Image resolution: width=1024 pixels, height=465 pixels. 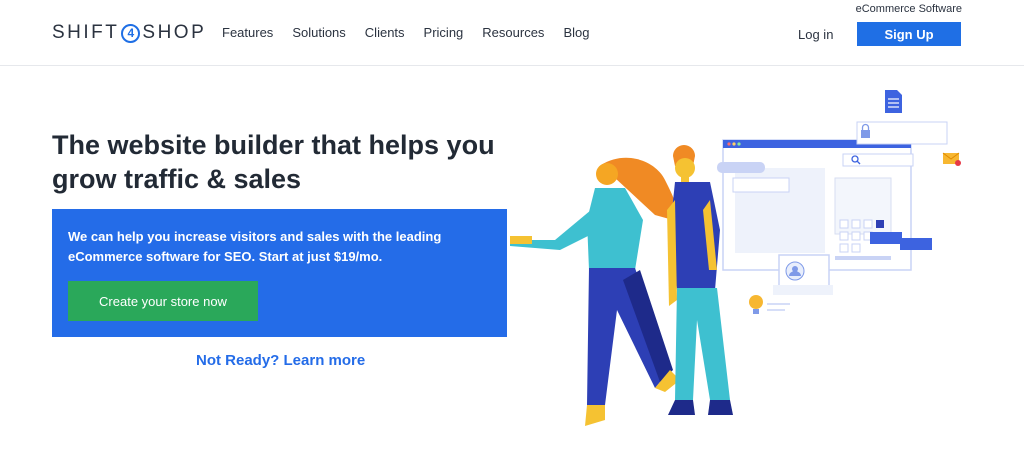 What do you see at coordinates (769, 304) in the screenshot?
I see `lightbulb-icon` at bounding box center [769, 304].